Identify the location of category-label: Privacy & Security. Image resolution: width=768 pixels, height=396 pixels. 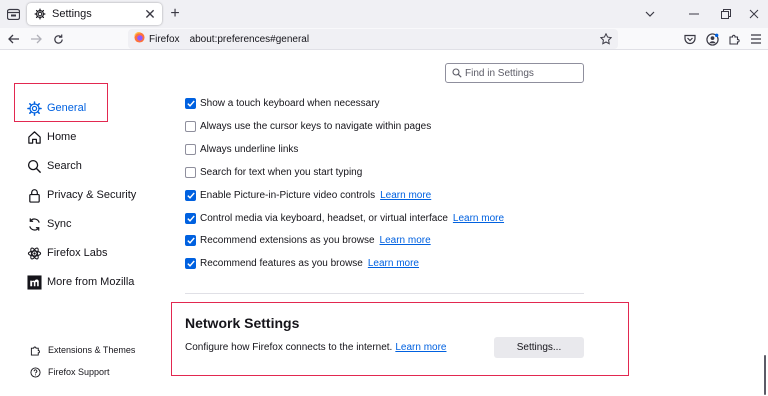
(92, 195).